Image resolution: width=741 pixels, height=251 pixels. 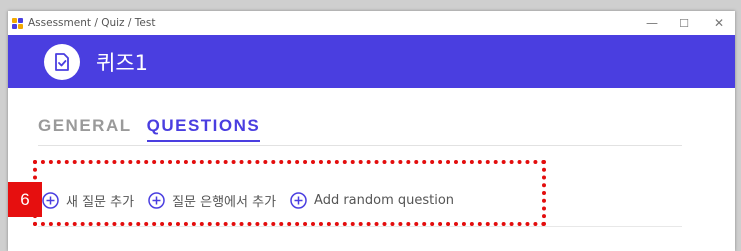 What do you see at coordinates (224, 202) in the screenshot?
I see `add-from-question-bank-label: 질문 은행에서 추가` at bounding box center [224, 202].